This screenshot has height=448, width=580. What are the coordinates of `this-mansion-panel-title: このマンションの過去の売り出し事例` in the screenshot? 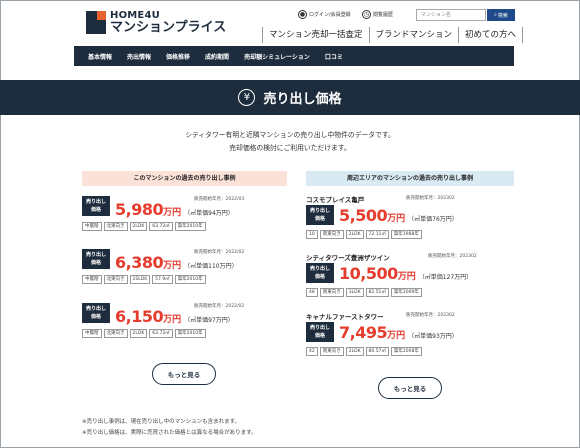 It's located at (184, 178).